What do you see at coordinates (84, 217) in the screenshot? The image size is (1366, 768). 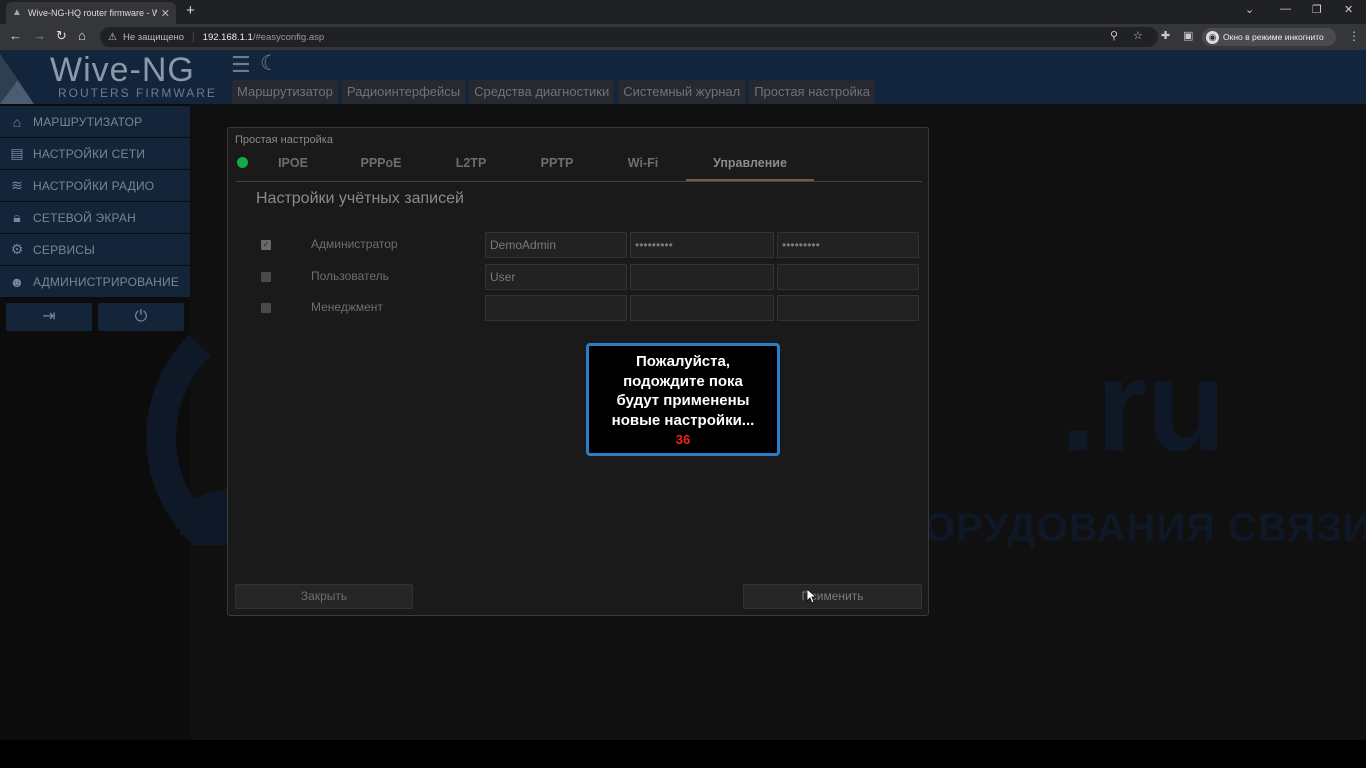 I see `sidebar-item-label: СЕТЕВОЙ ЭКРАН` at bounding box center [84, 217].